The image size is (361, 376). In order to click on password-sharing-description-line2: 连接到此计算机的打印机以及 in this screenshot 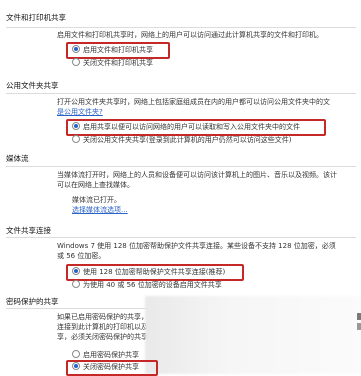, I will do `click(102, 327)`.